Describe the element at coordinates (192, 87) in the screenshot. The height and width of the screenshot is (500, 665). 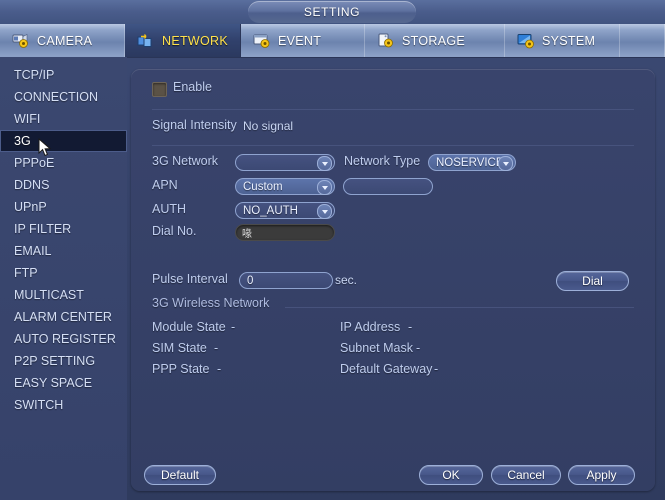
I see `enable-label: Enable` at that location.